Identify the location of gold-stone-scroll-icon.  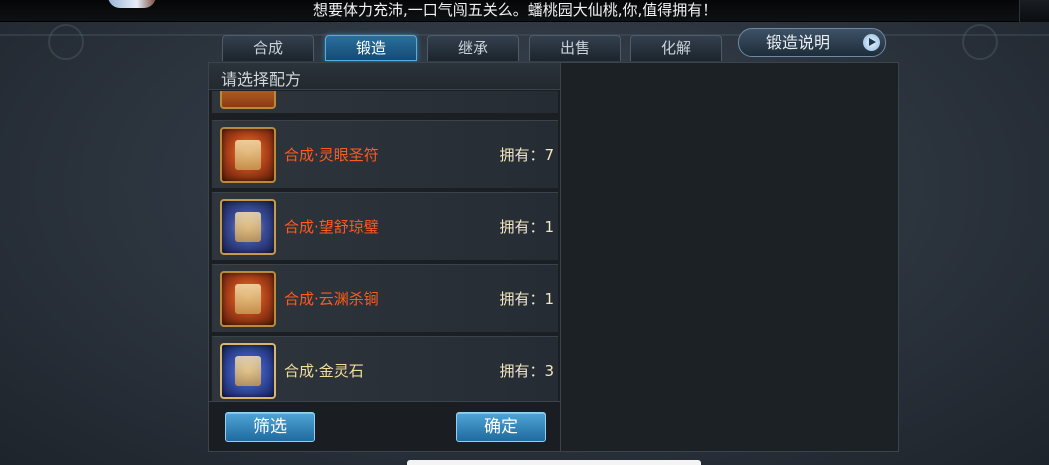
(248, 371).